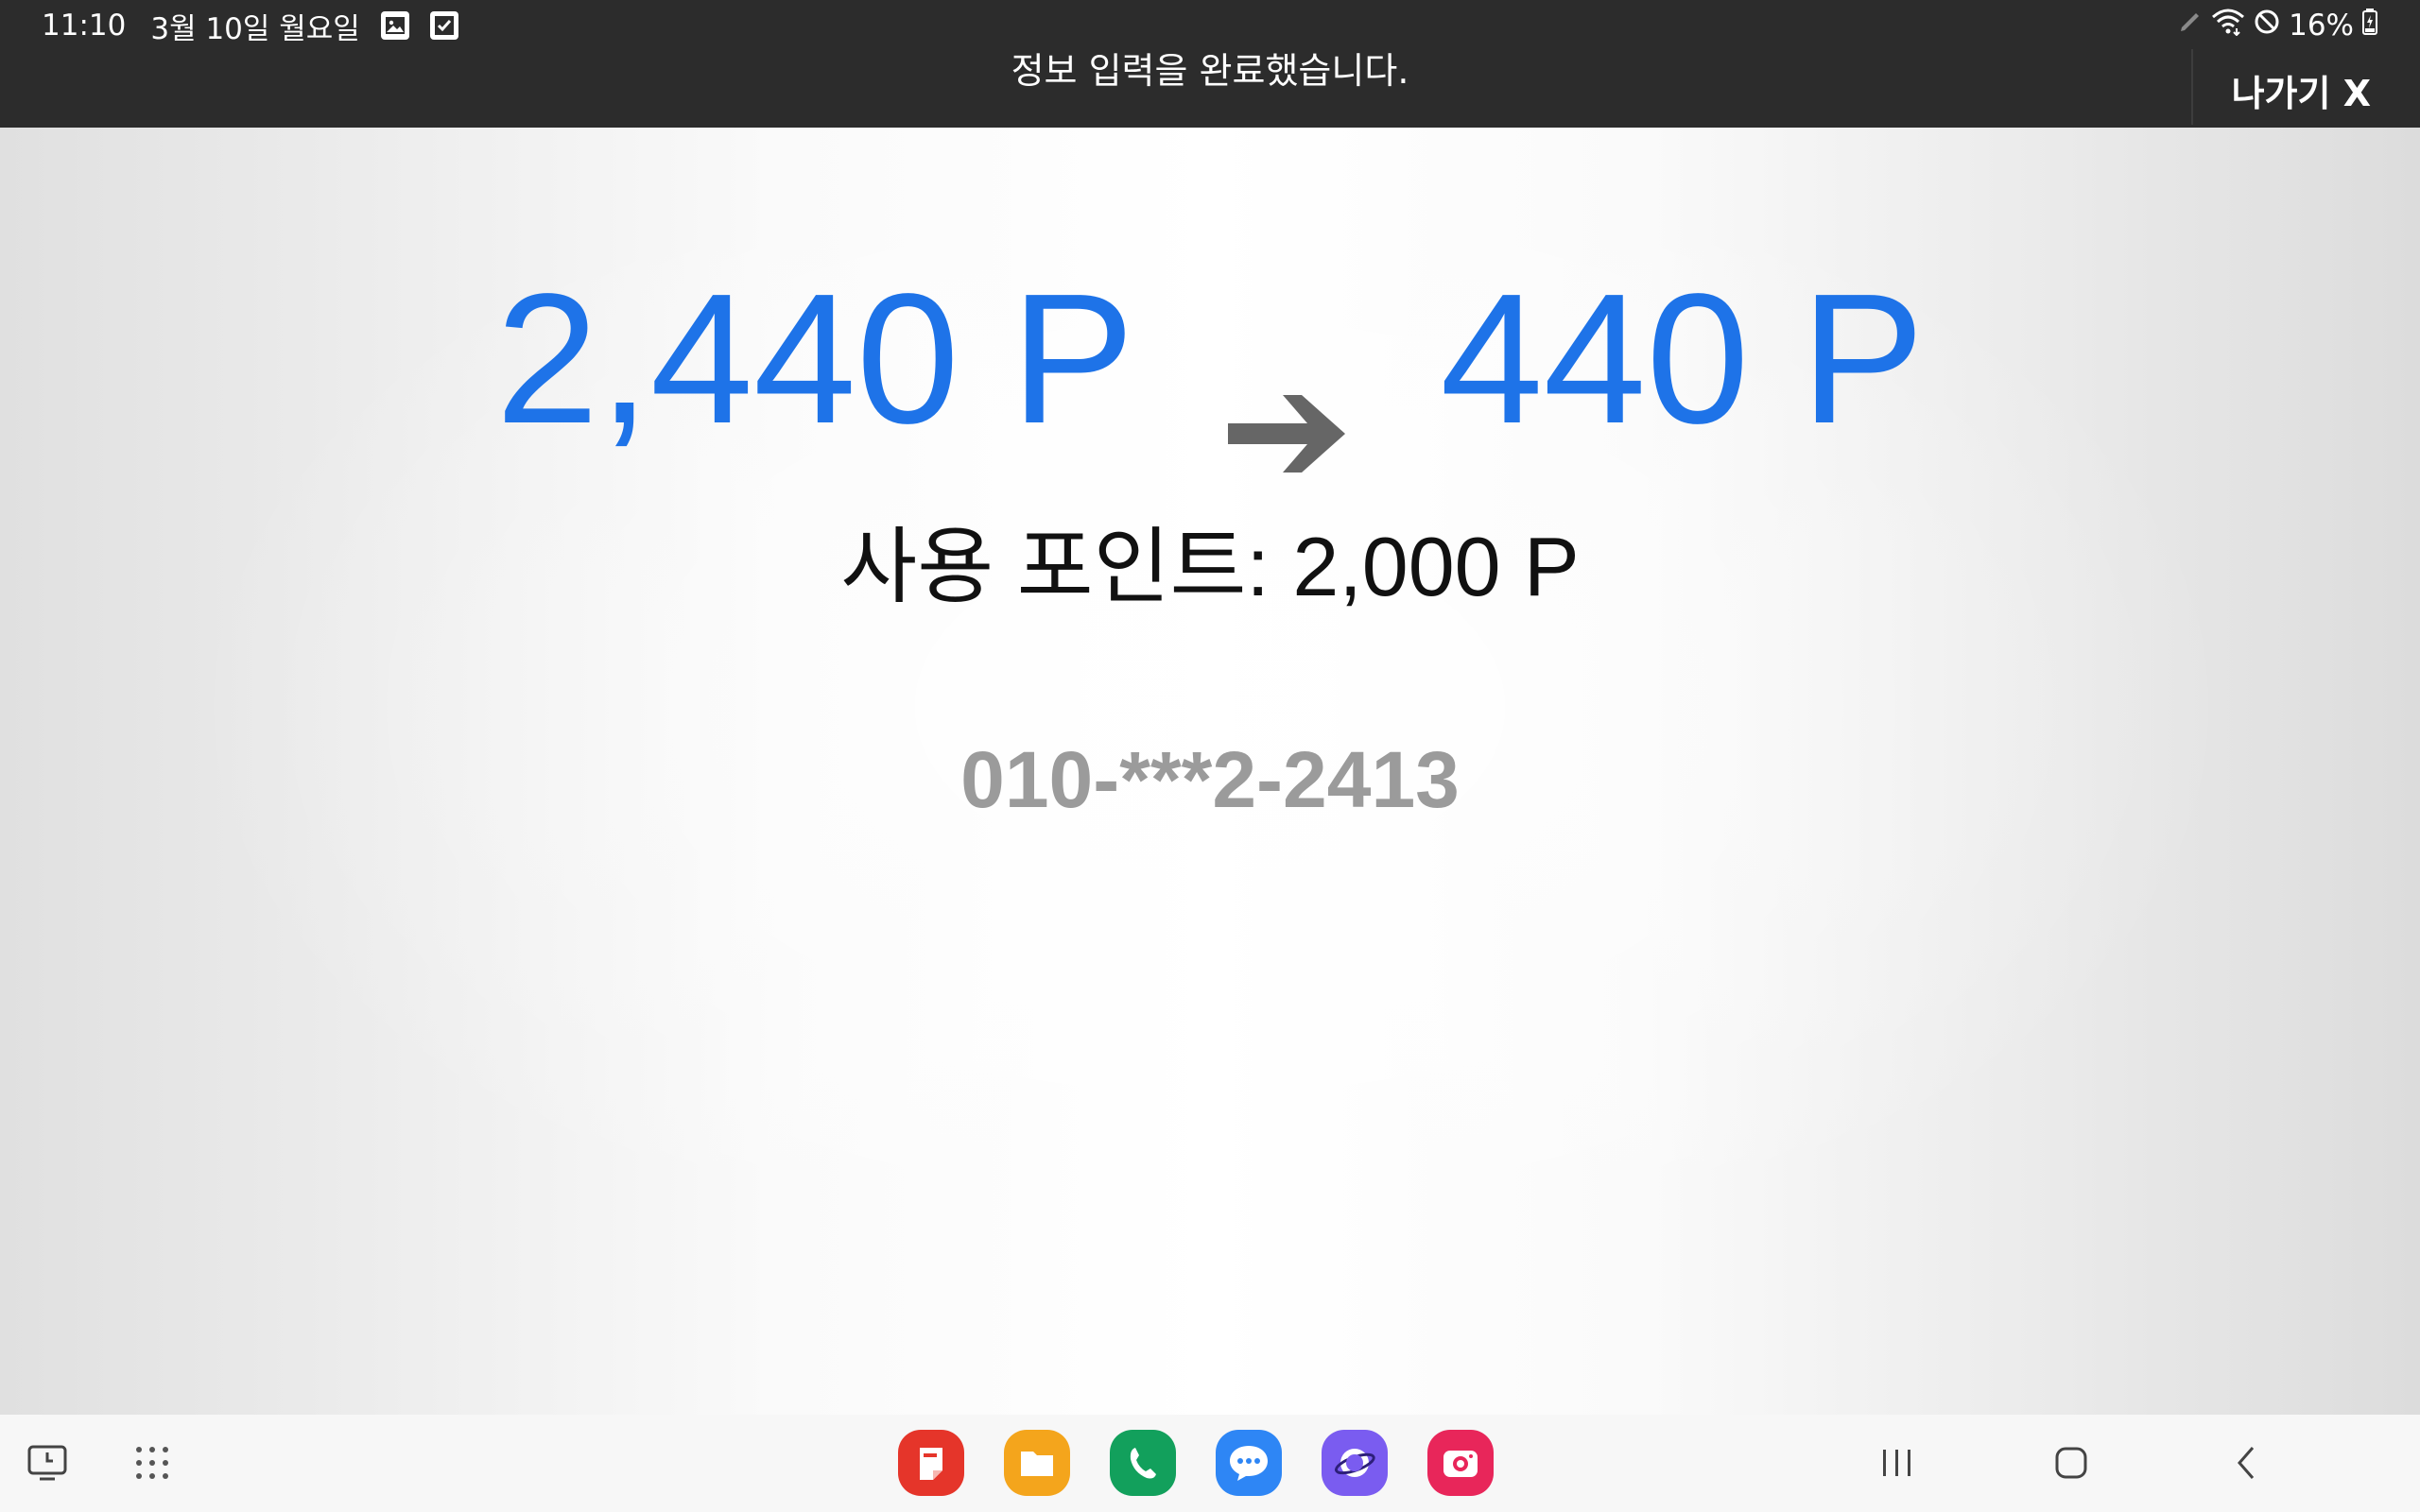 The image size is (2420, 1512). I want to click on phone-app-icon, so click(1143, 1463).